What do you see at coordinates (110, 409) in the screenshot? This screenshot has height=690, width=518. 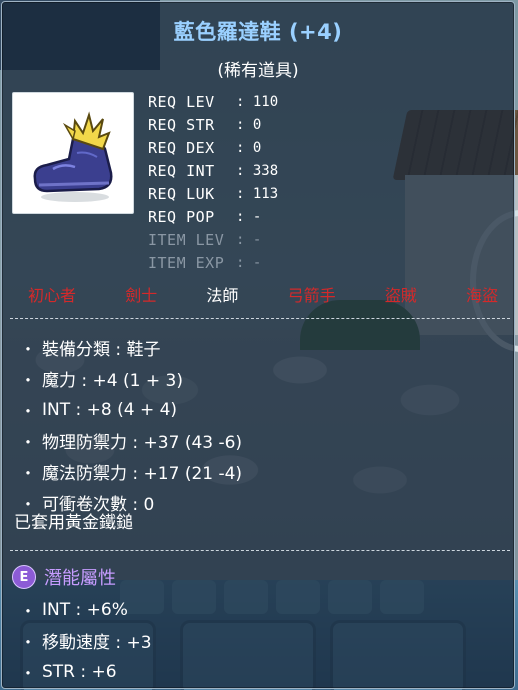 I see `stat-text: INT : +8 (4 + 4)` at bounding box center [110, 409].